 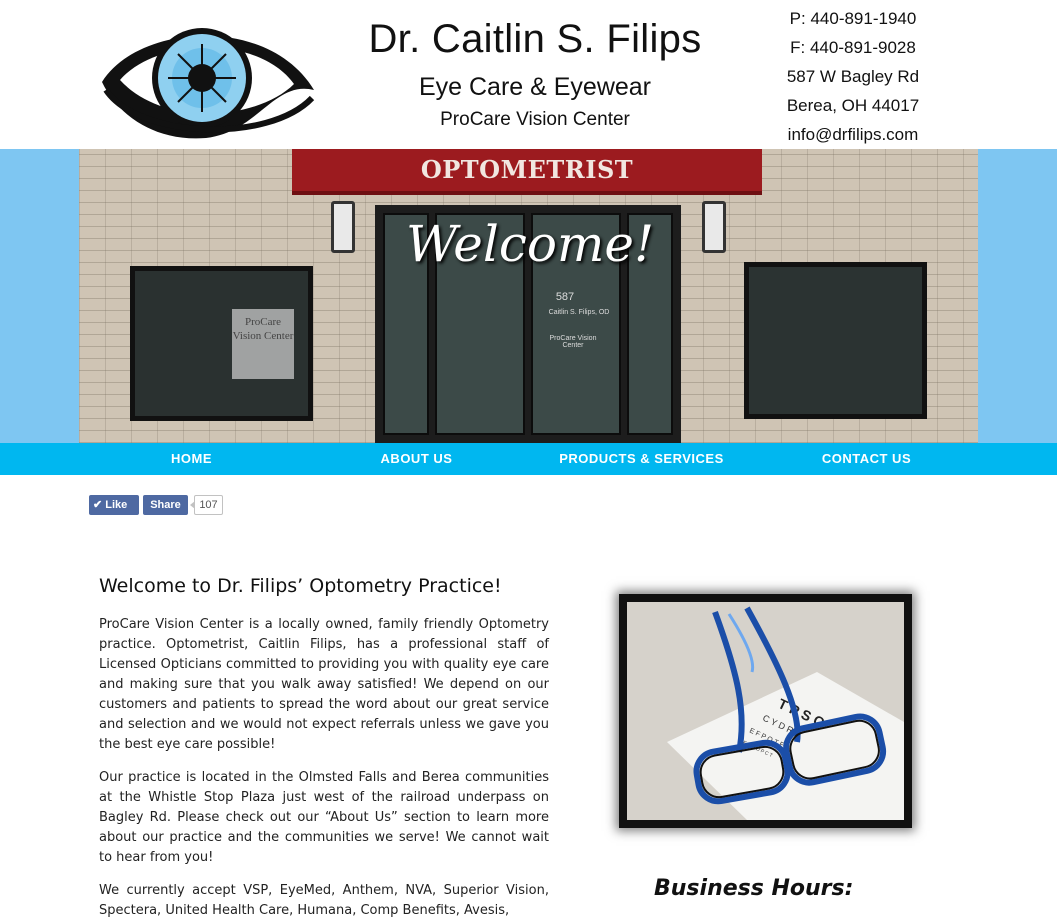 I want to click on wall-lamp-right-icon, so click(x=714, y=227).